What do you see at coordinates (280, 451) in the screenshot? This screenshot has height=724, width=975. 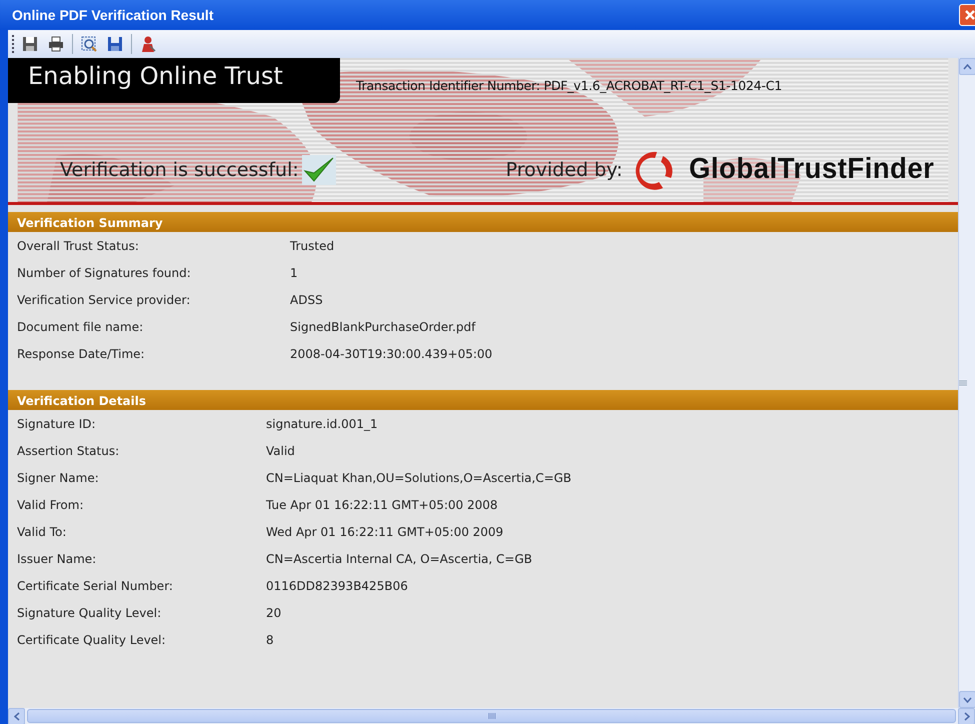 I see `field-value: Valid` at bounding box center [280, 451].